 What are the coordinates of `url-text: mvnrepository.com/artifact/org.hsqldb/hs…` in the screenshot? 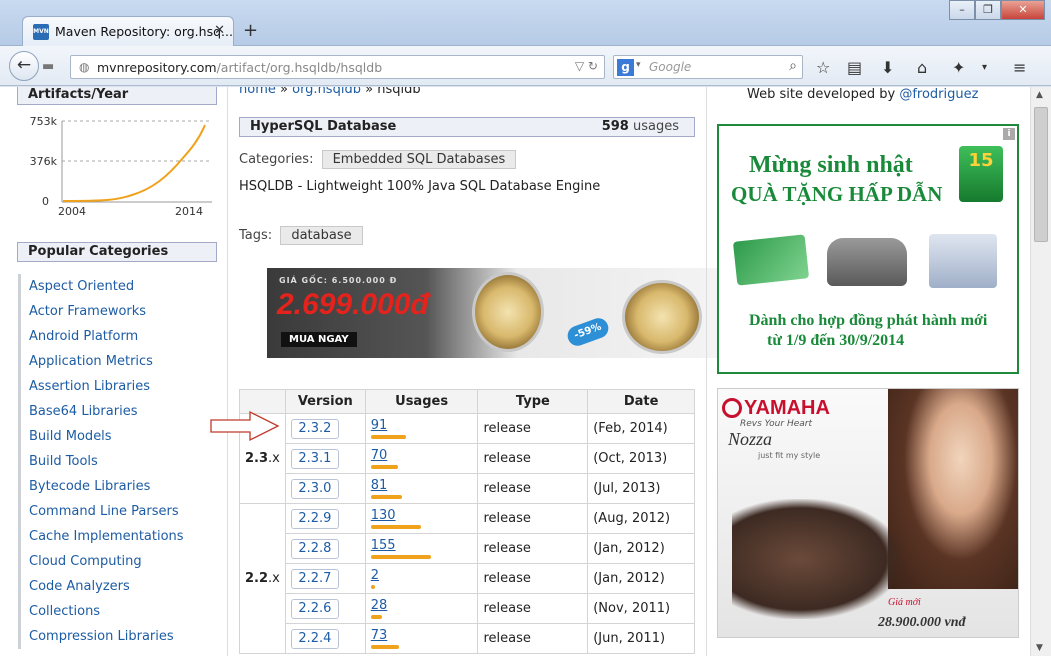 It's located at (239, 67).